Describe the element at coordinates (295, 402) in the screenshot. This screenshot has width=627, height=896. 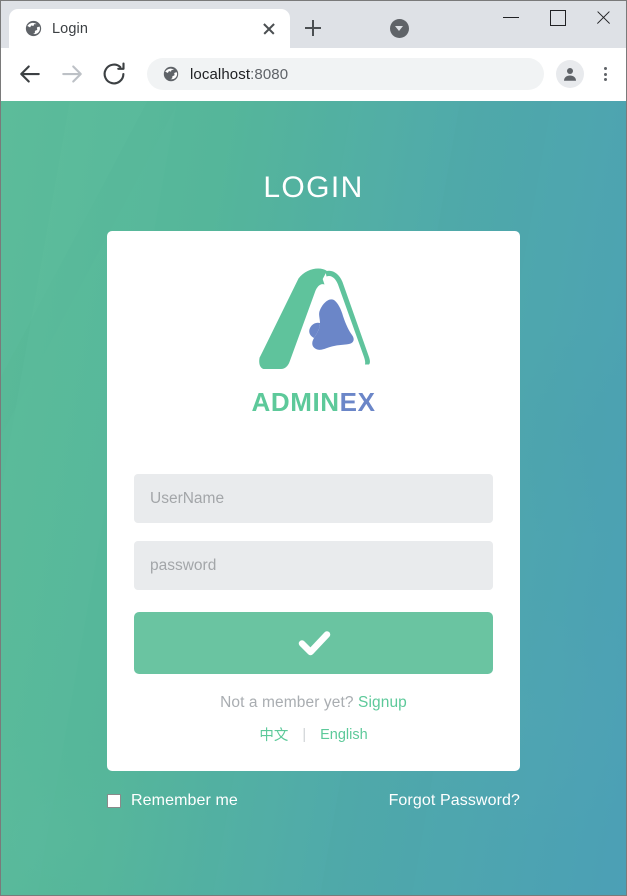
I see `logo-text-primary: ADMIN` at that location.